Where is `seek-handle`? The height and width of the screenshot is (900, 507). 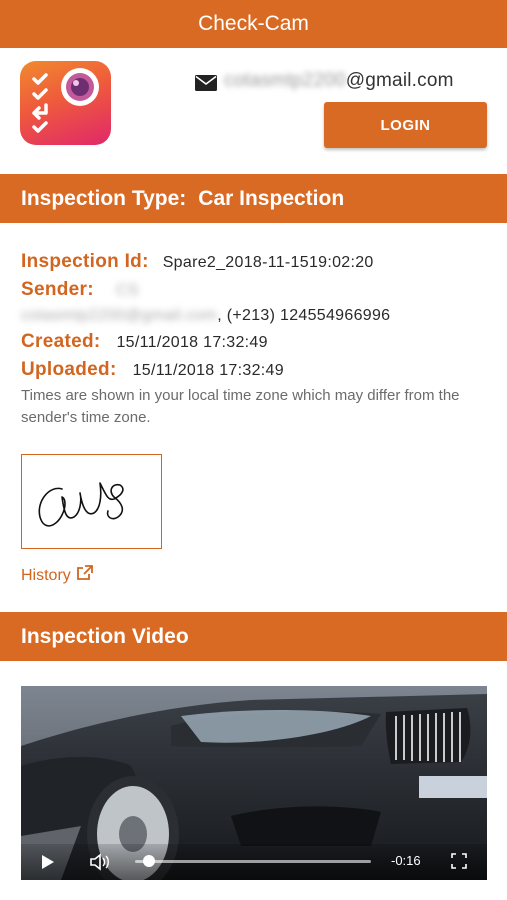 seek-handle is located at coordinates (149, 861).